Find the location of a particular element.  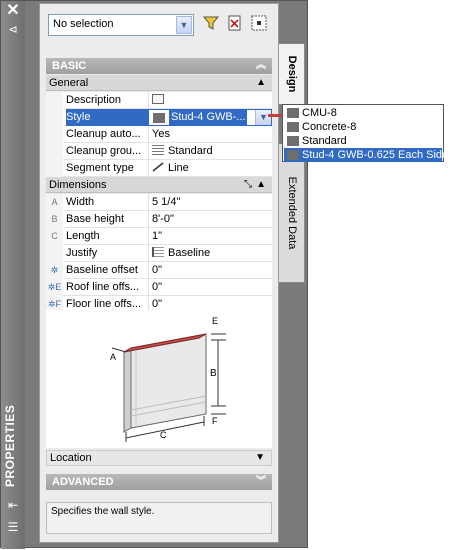

label-e: E is located at coordinates (215, 321).